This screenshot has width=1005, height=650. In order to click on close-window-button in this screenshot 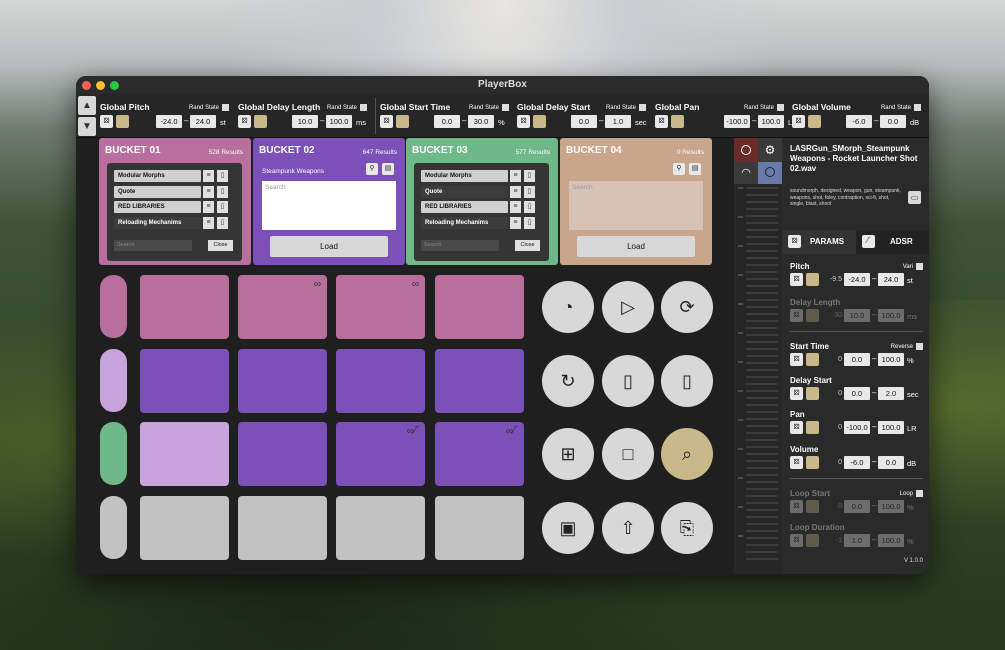, I will do `click(86, 85)`.